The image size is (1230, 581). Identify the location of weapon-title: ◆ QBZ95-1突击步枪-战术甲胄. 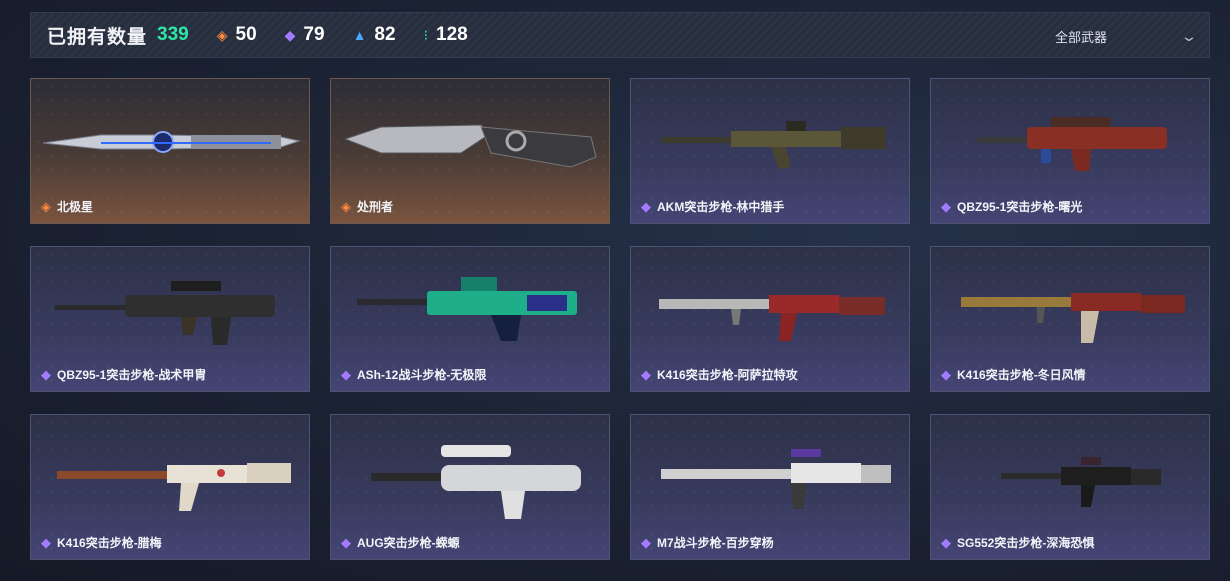
(123, 374).